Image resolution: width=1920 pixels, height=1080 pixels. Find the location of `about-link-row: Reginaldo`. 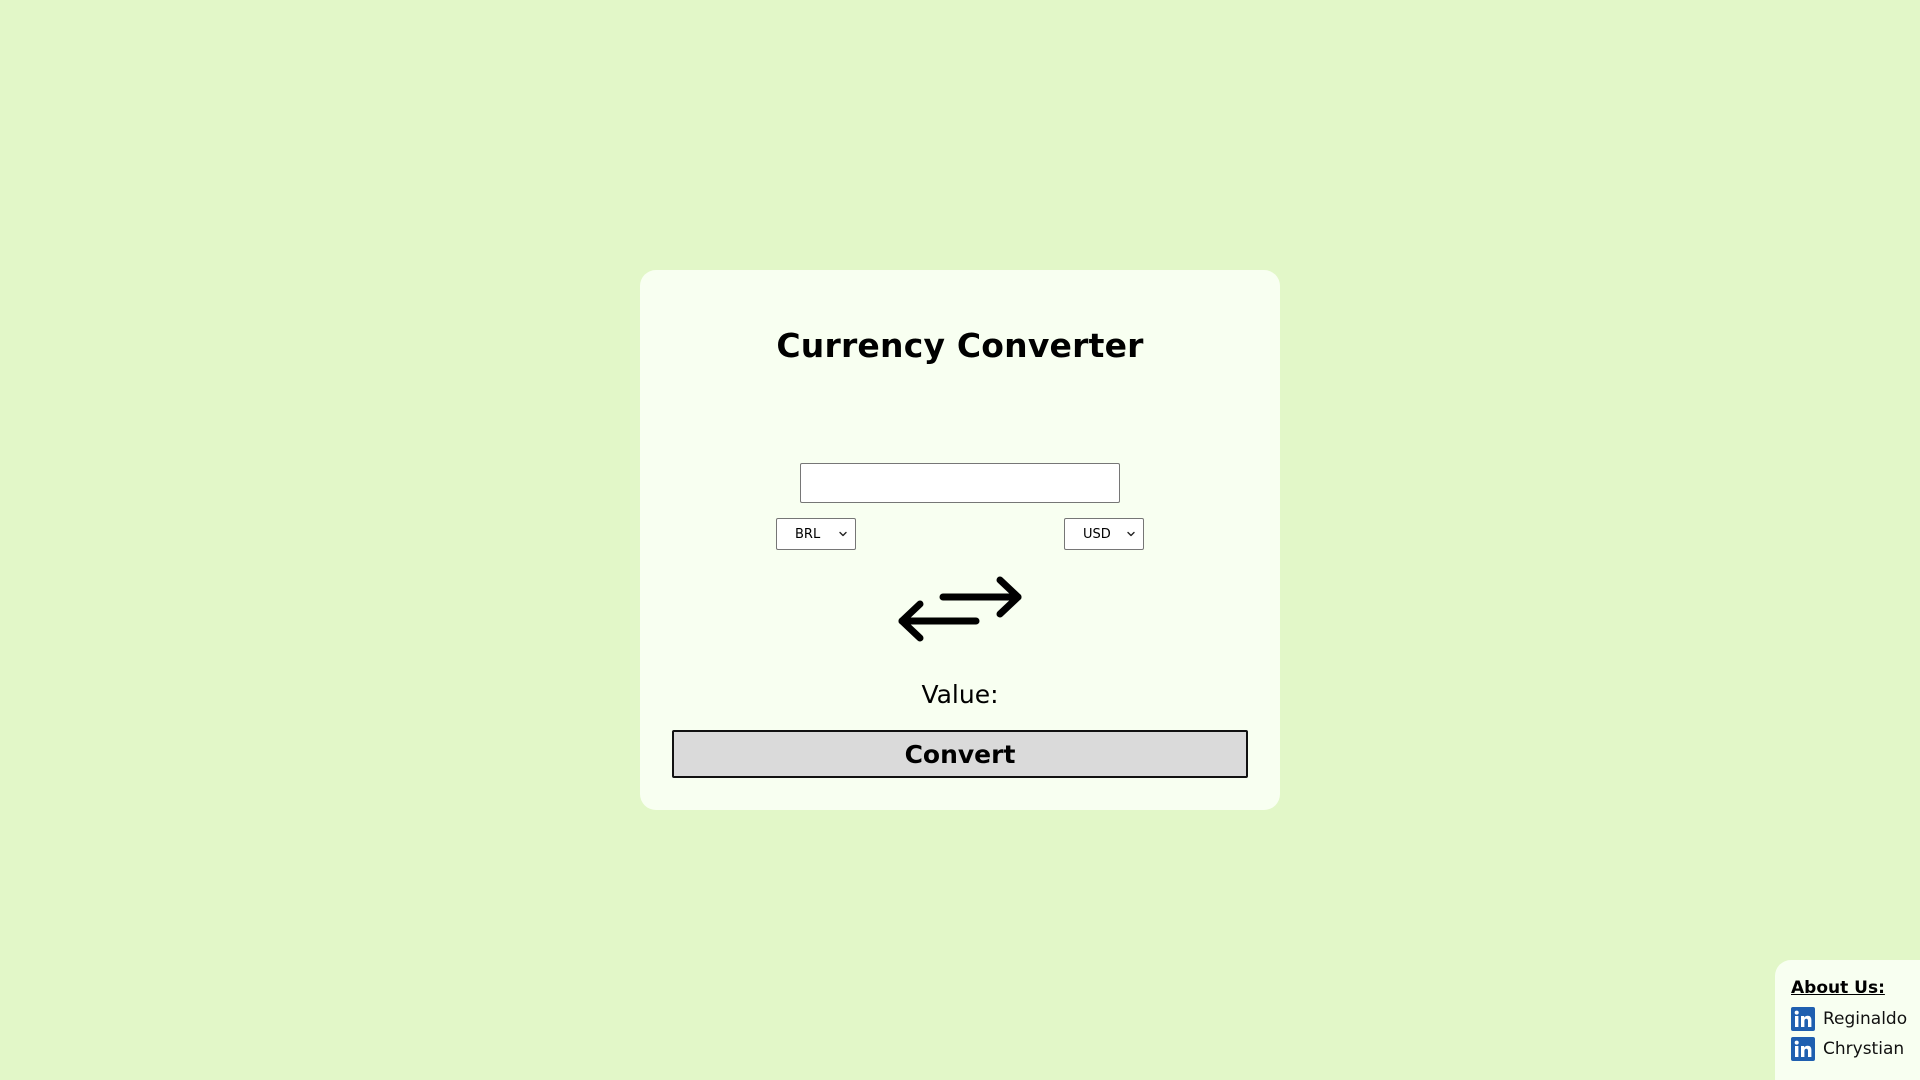

about-link-row: Reginaldo is located at coordinates (1855, 1019).